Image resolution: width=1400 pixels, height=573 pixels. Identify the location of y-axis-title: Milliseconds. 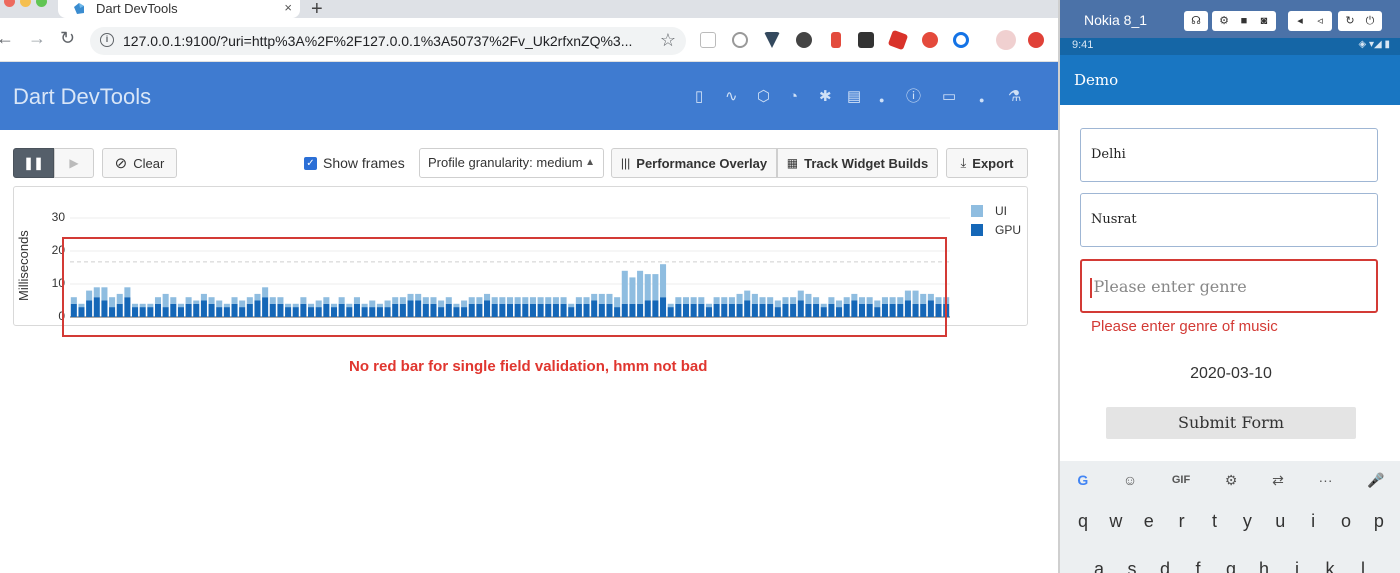
(25, 259).